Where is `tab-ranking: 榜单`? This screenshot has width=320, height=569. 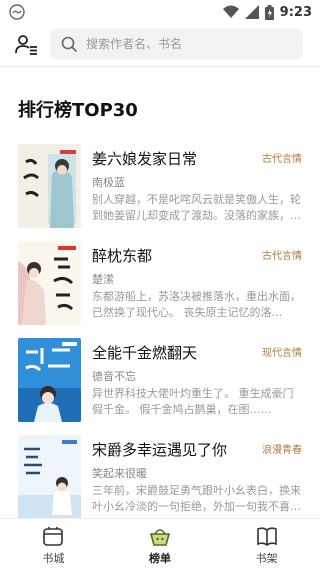
tab-ranking: 榜单 is located at coordinates (160, 544).